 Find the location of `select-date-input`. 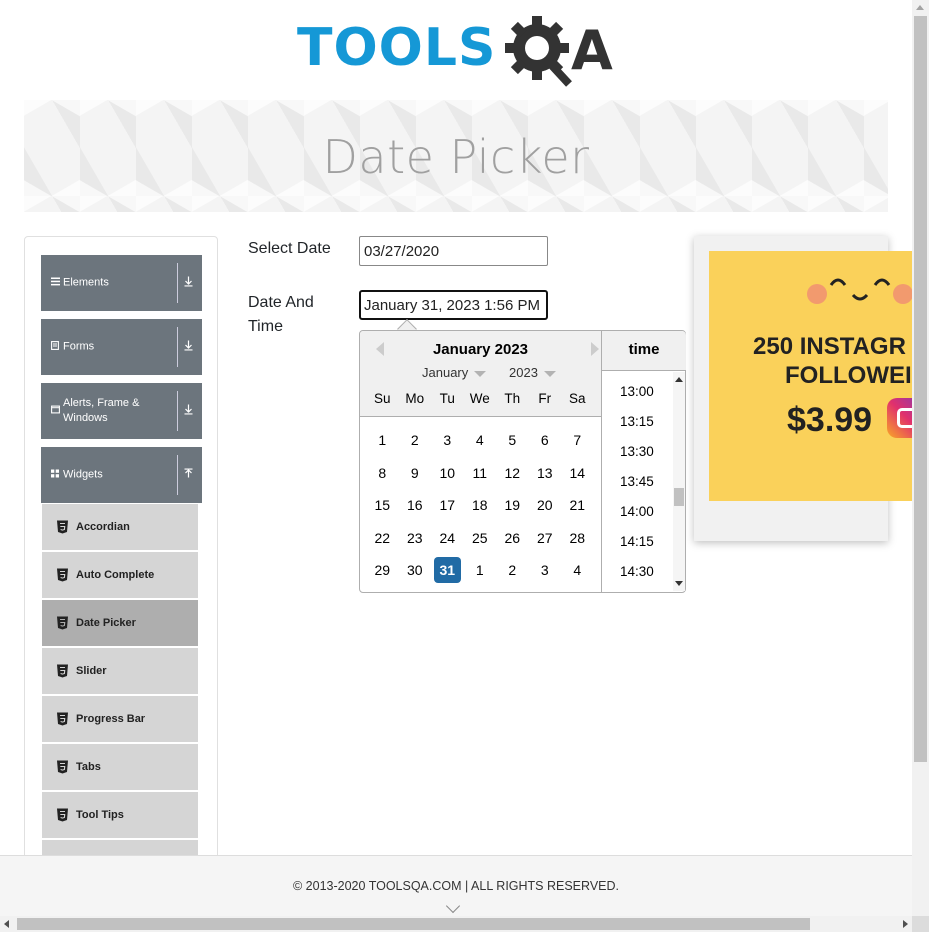

select-date-input is located at coordinates (453, 251).